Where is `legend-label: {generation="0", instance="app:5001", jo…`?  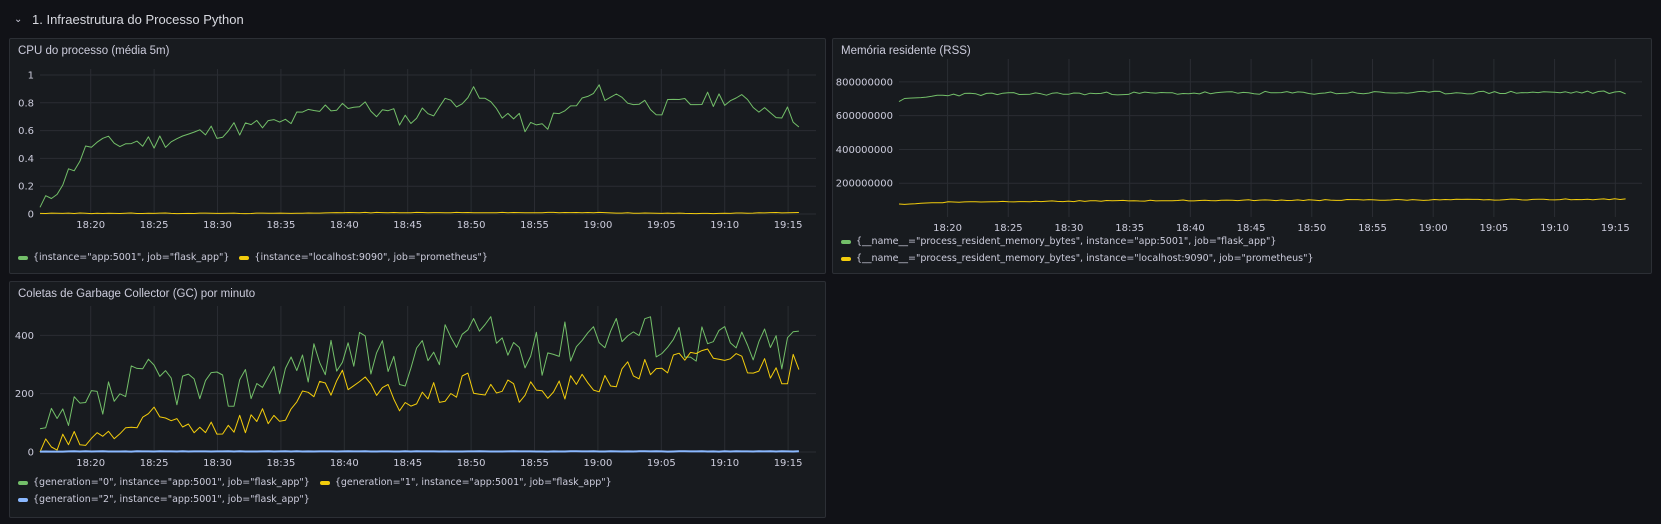 legend-label: {generation="0", instance="app:5001", jo… is located at coordinates (171, 482).